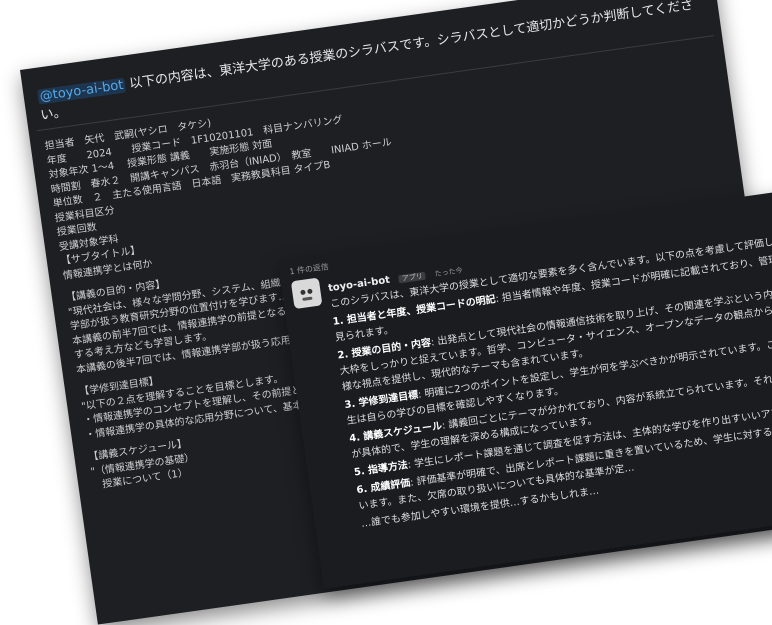 The image size is (772, 625). I want to click on avatar-eye-right, so click(310, 291).